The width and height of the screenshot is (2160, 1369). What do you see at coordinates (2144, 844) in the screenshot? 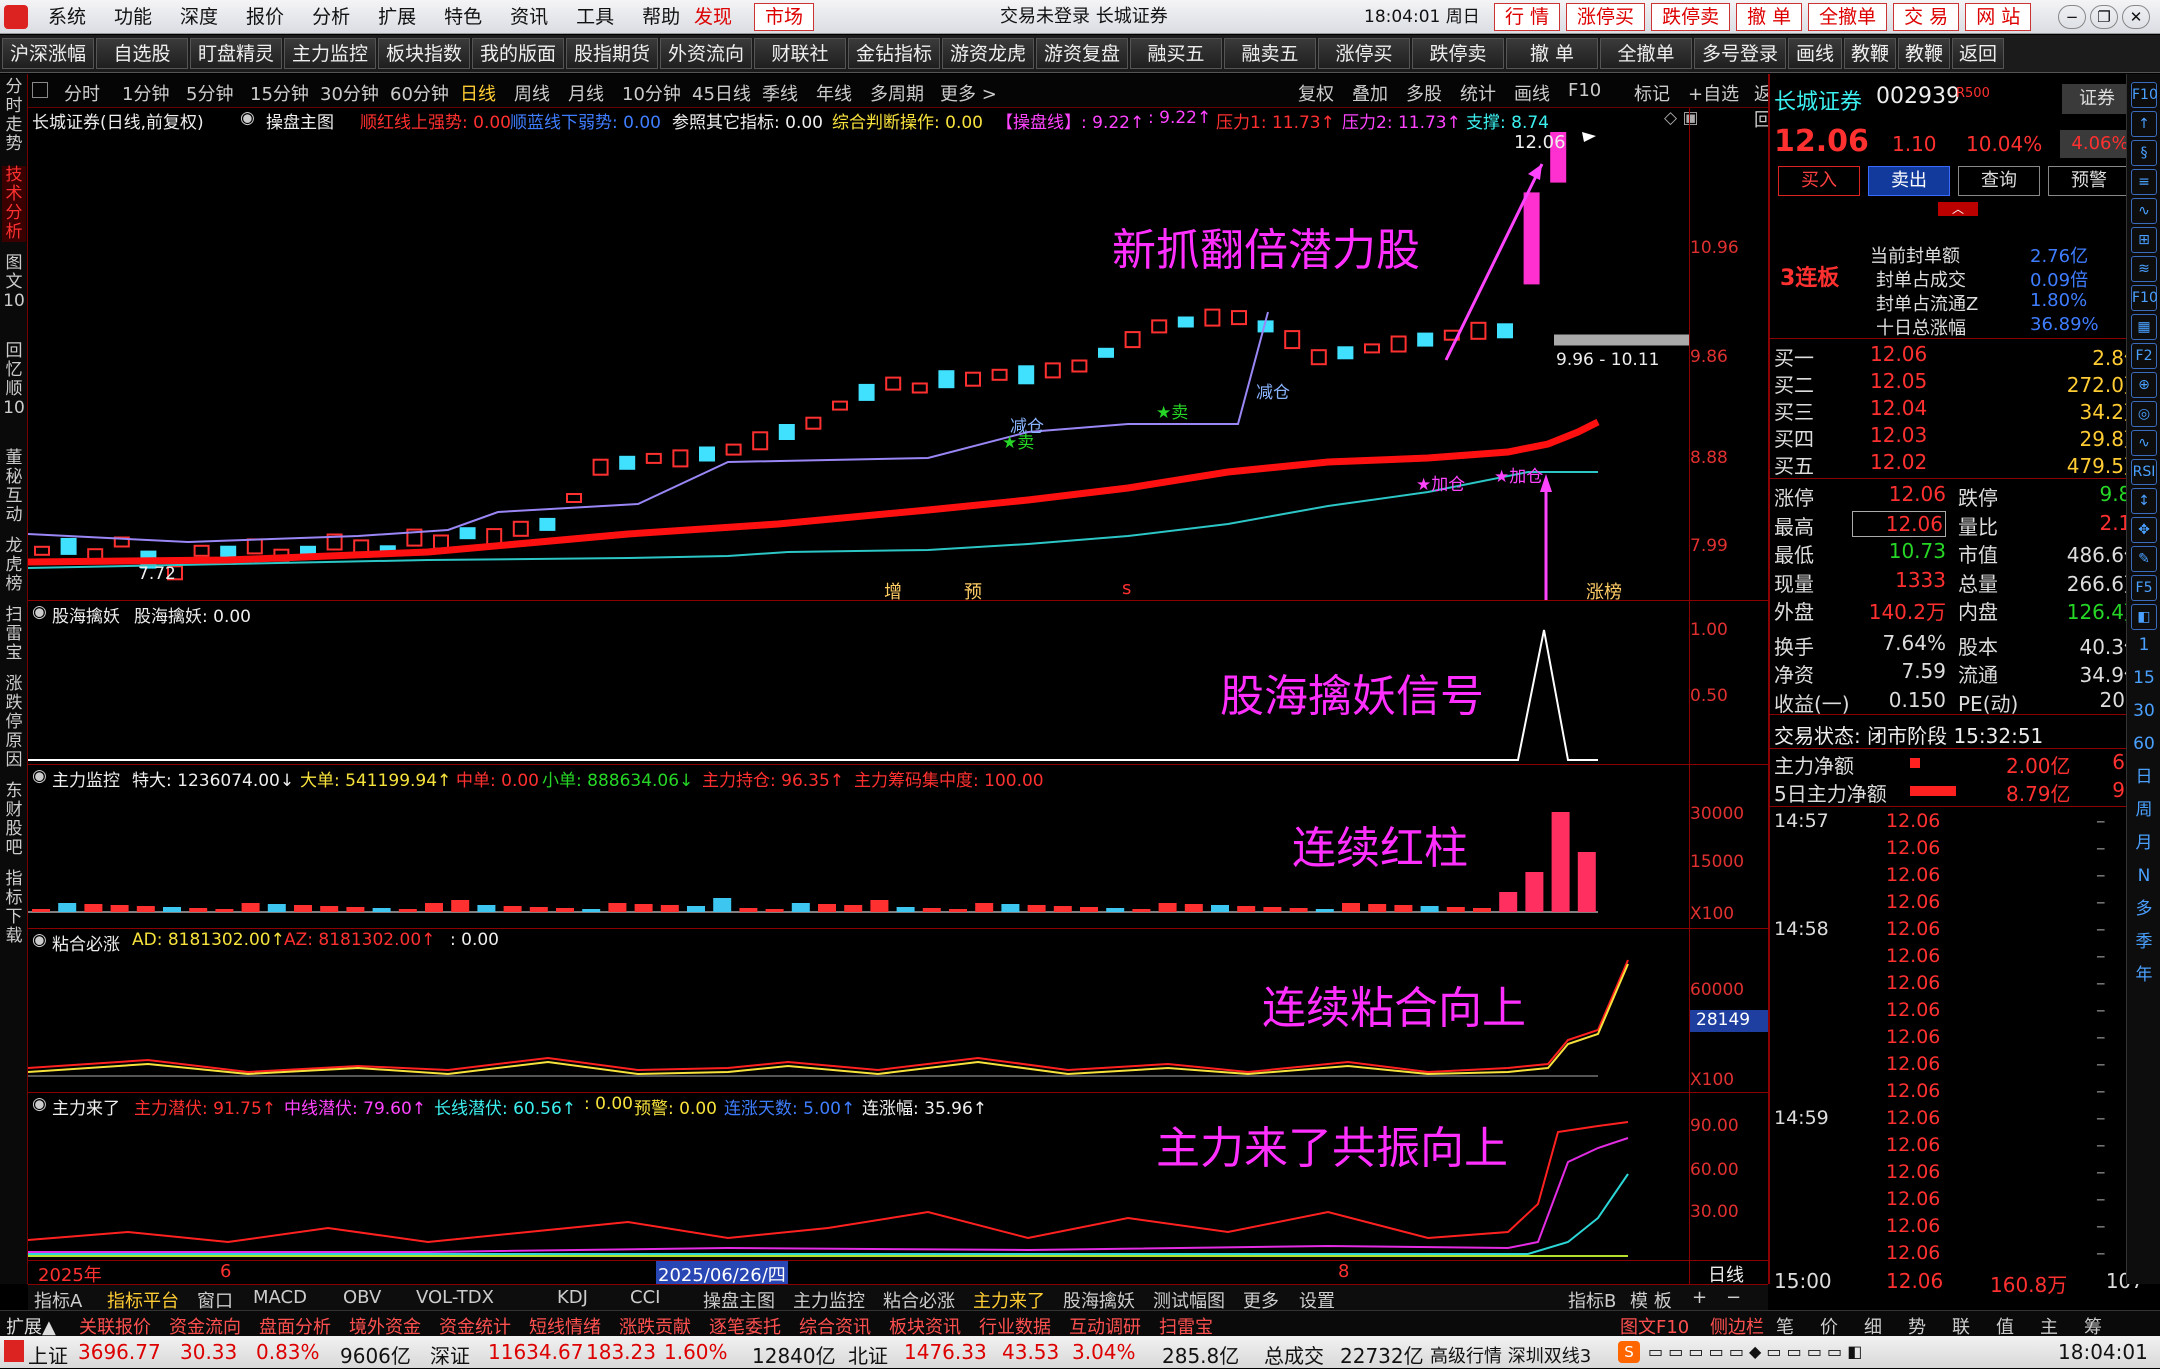
I see `side-icon-25: 月` at bounding box center [2144, 844].